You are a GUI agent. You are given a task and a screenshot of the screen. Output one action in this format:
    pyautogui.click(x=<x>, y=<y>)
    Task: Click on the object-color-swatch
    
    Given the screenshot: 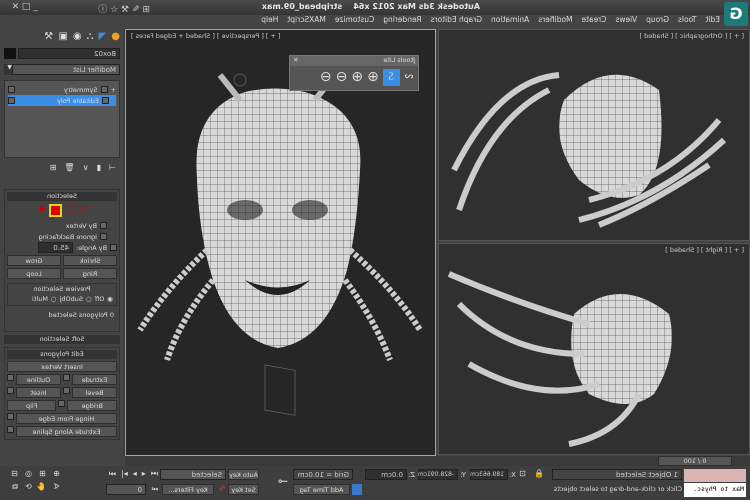 What is the action you would take?
    pyautogui.click(x=10, y=53)
    